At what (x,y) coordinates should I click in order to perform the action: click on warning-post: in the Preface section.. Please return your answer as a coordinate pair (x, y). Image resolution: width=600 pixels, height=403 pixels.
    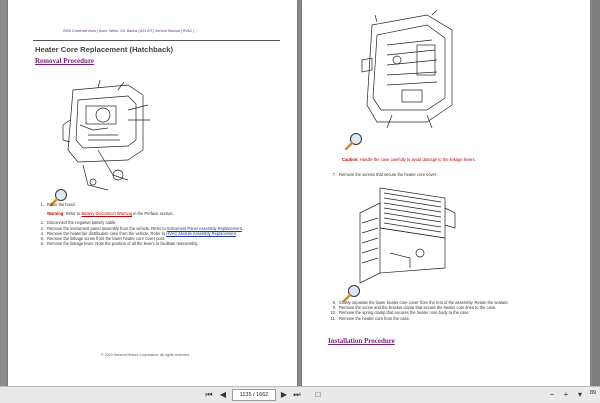
    Looking at the image, I should click on (153, 214).